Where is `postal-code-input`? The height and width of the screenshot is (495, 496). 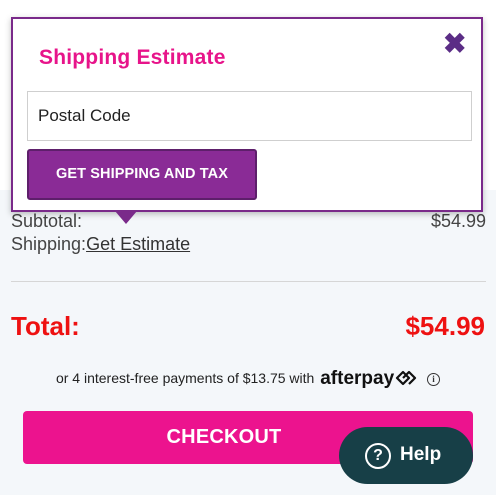 postal-code-input is located at coordinates (249, 116).